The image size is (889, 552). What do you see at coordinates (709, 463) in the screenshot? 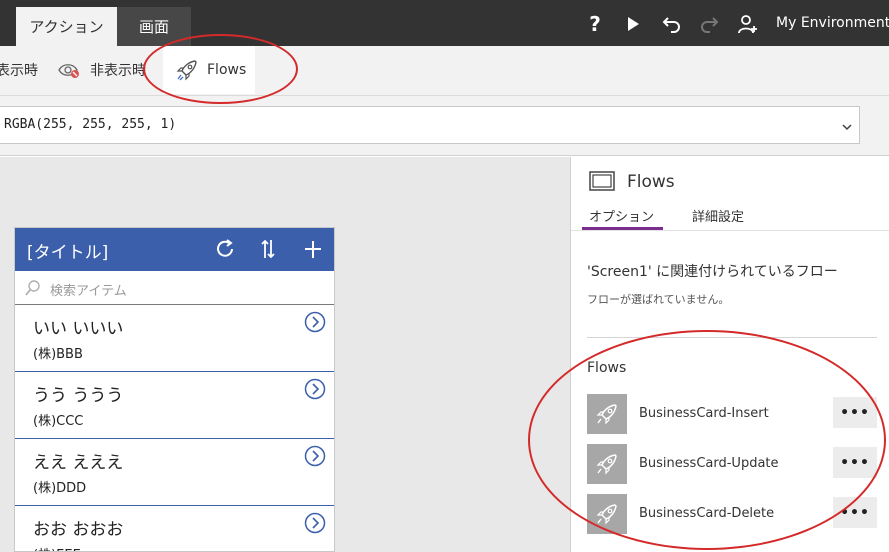
I see `flow-name: BusinessCard-Update` at bounding box center [709, 463].